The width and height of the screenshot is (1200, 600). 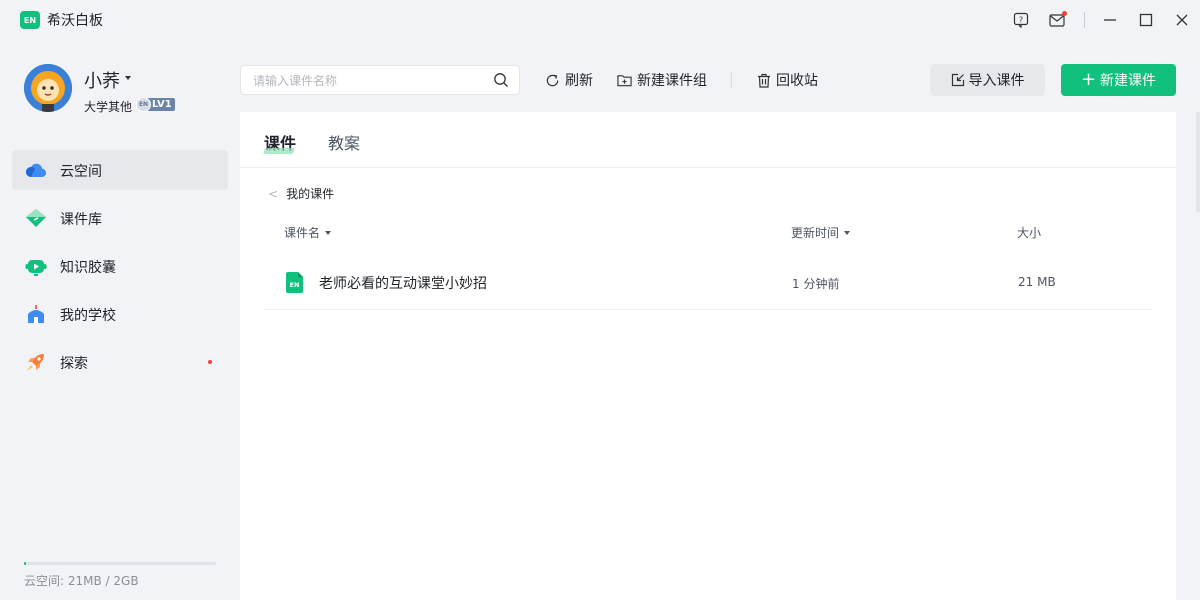 What do you see at coordinates (120, 218) in the screenshot?
I see `sidebar-item-library: 课件库` at bounding box center [120, 218].